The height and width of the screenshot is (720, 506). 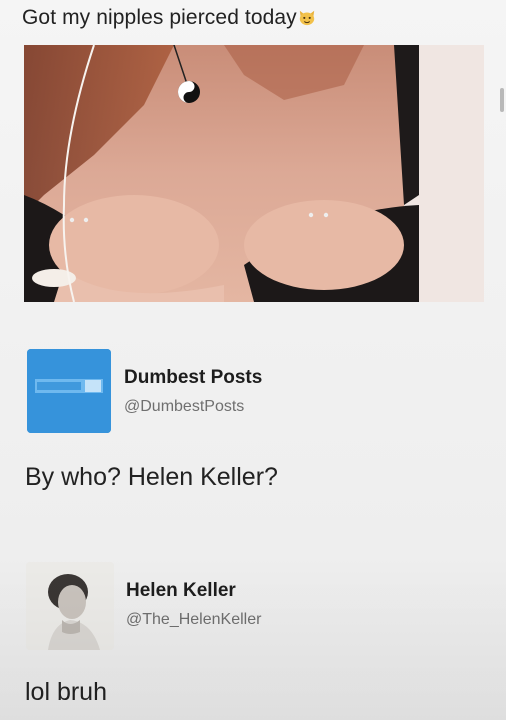 I want to click on reply-text: lol bruh, so click(x=66, y=692).